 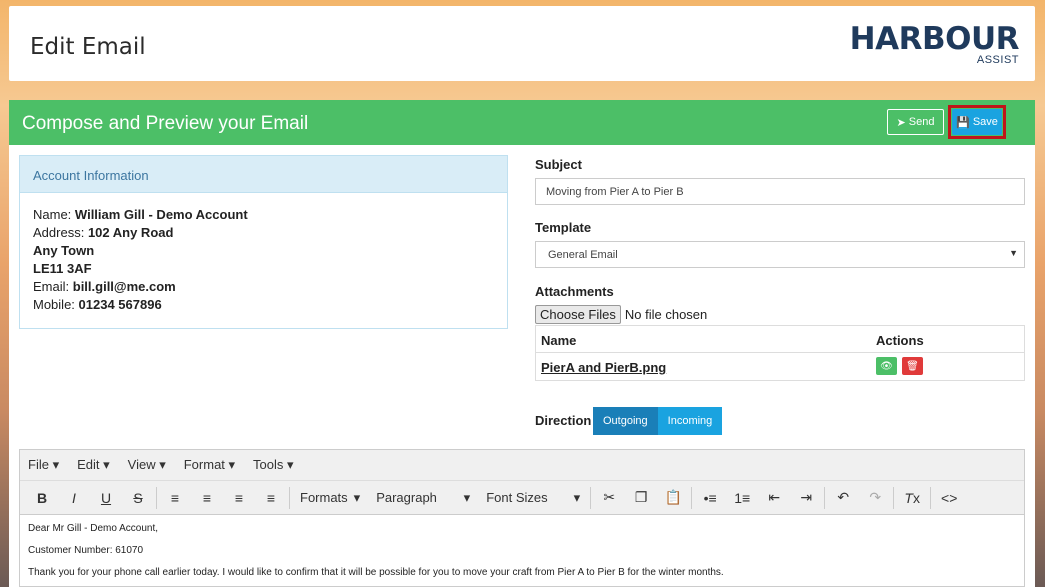 I want to click on email-greeting: Dear Mr Gill - Demo Account,, so click(x=93, y=528).